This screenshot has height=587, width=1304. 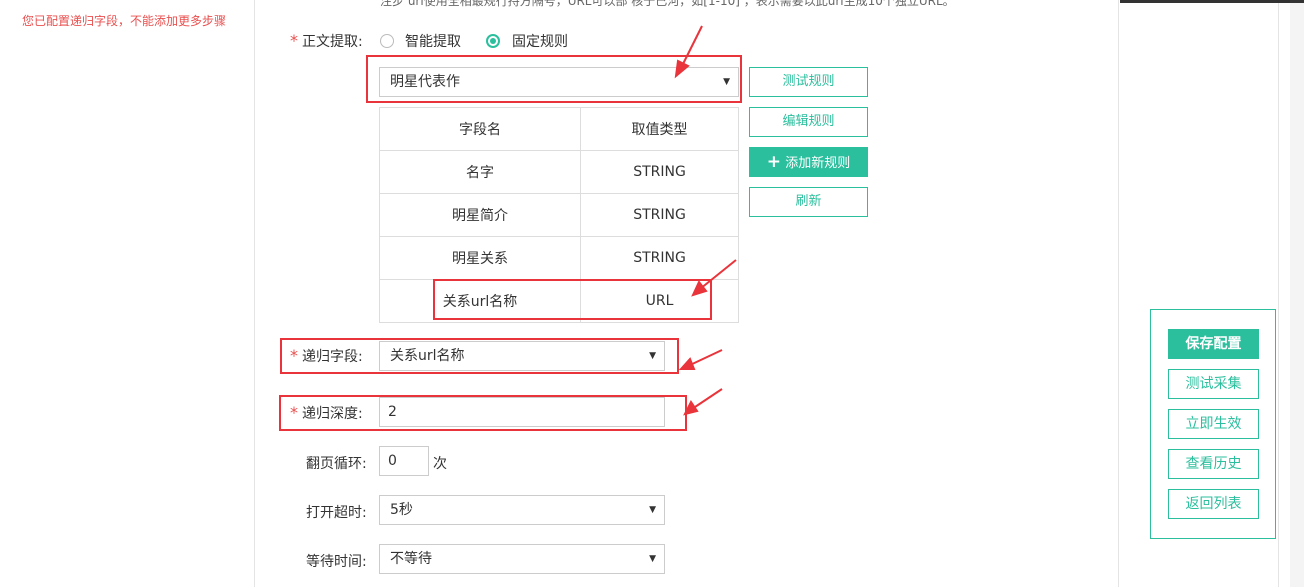 What do you see at coordinates (705, 220) in the screenshot?
I see `annotation-arrows` at bounding box center [705, 220].